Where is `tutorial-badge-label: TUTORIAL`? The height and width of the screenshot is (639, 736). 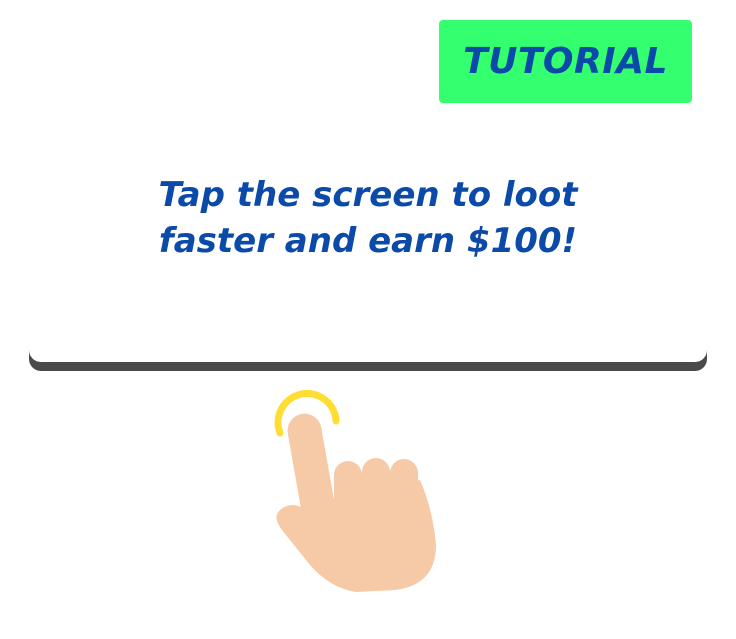 tutorial-badge-label: TUTORIAL is located at coordinates (565, 61).